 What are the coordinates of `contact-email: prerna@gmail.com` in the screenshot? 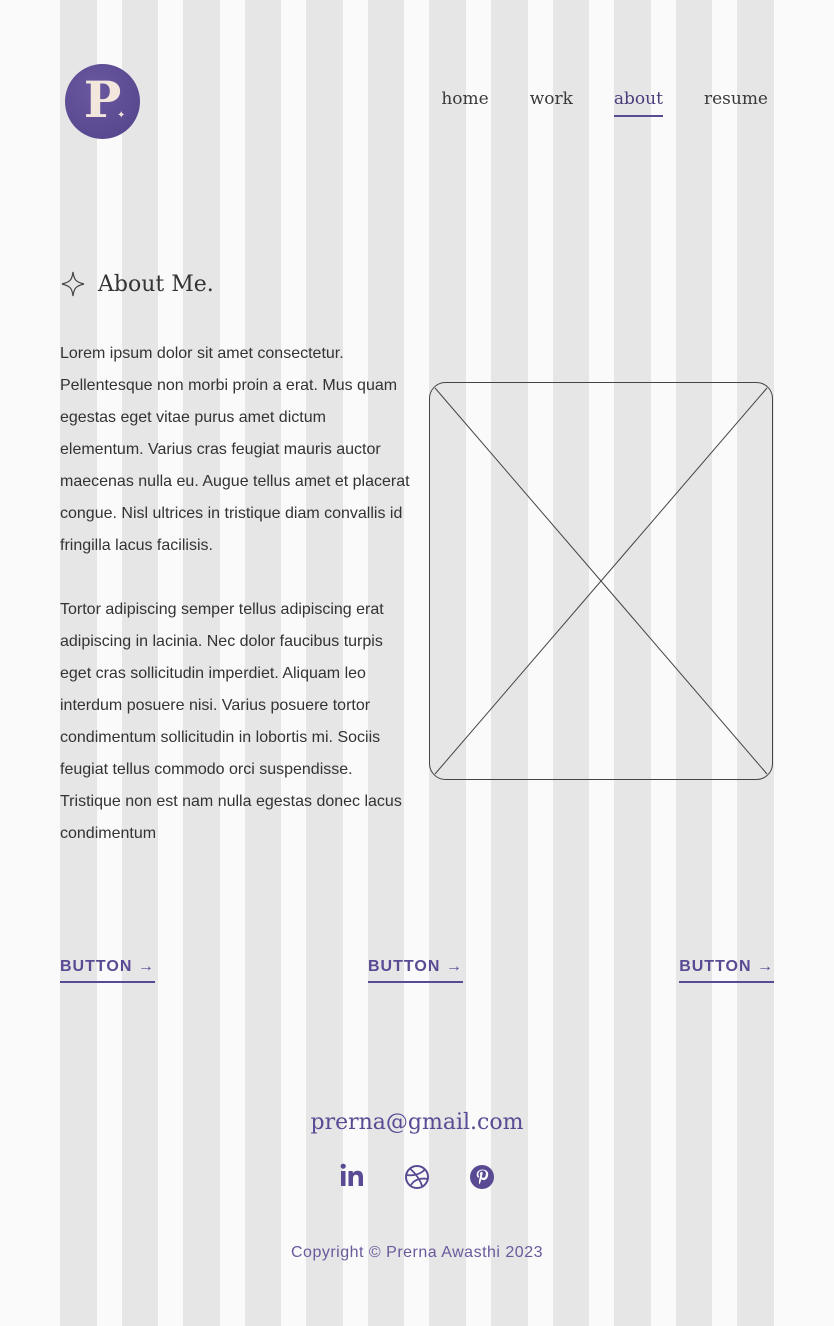 It's located at (417, 1122).